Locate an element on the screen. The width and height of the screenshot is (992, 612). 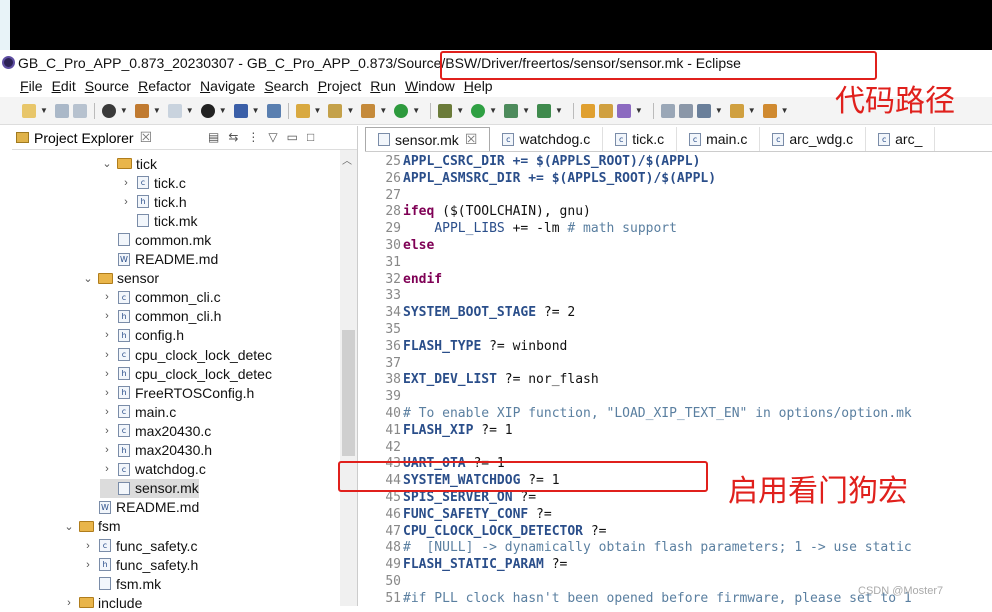
menu-window: Window is located at coordinates (430, 86).